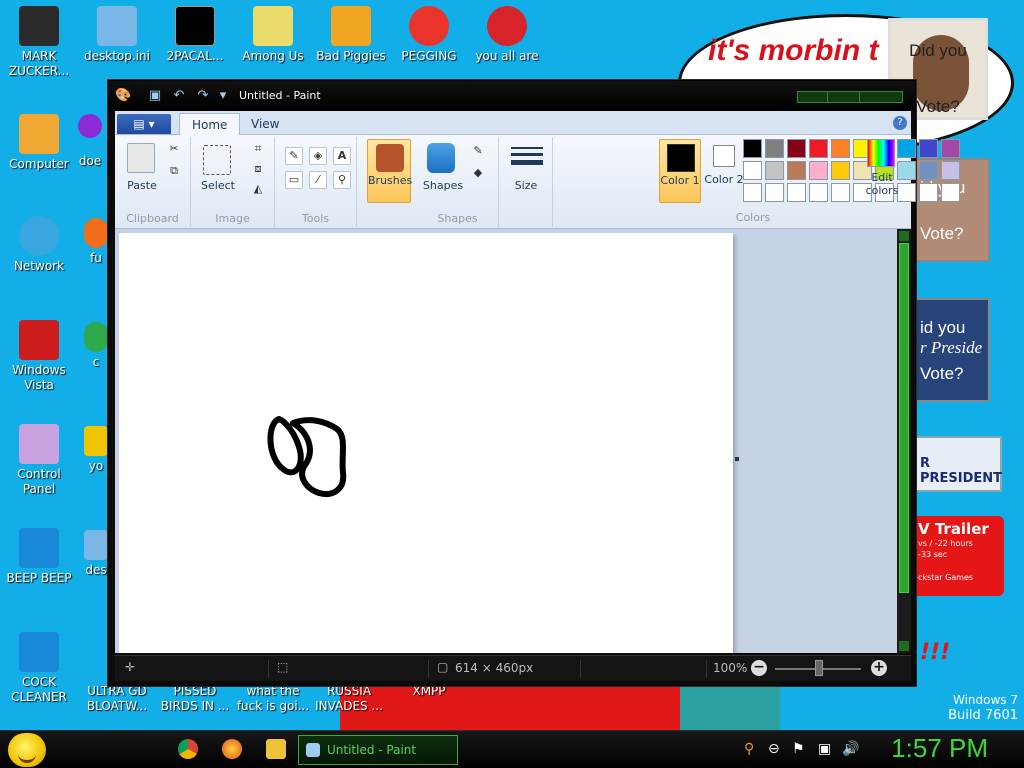 This screenshot has width=1024, height=768. Describe the element at coordinates (882, 184) in the screenshot. I see `edit-colors-button: Edit colors` at that location.